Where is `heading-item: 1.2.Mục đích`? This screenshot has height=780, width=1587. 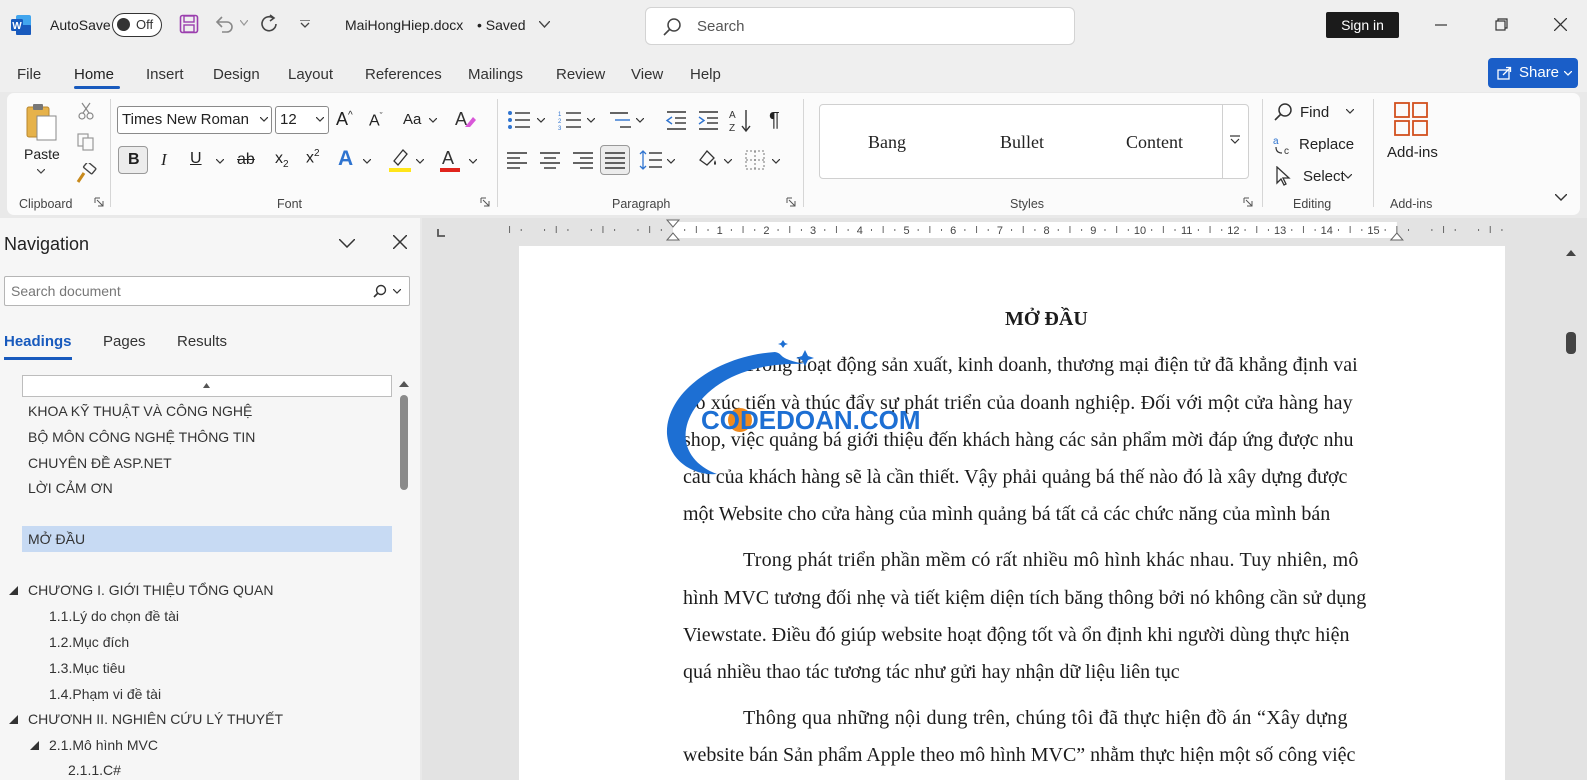
heading-item: 1.2.Mục đích is located at coordinates (89, 642).